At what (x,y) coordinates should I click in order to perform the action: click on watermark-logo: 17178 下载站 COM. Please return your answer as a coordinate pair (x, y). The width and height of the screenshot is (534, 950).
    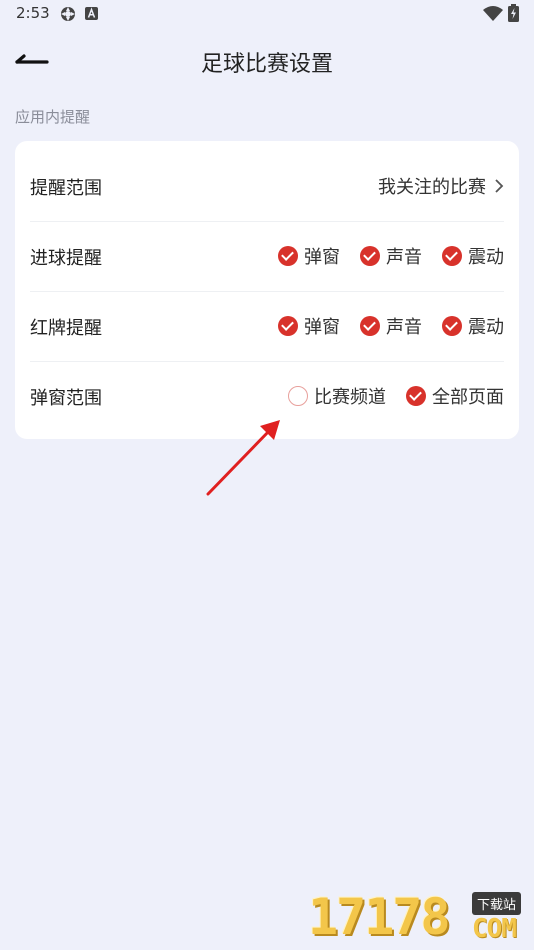
    Looking at the image, I should click on (421, 919).